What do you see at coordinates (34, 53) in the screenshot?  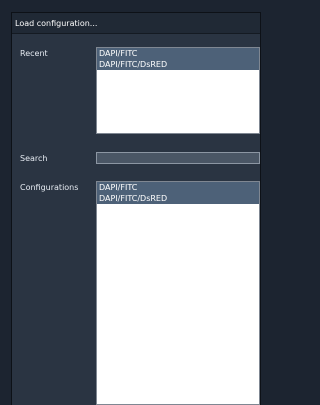 I see `recent-label: Recent` at bounding box center [34, 53].